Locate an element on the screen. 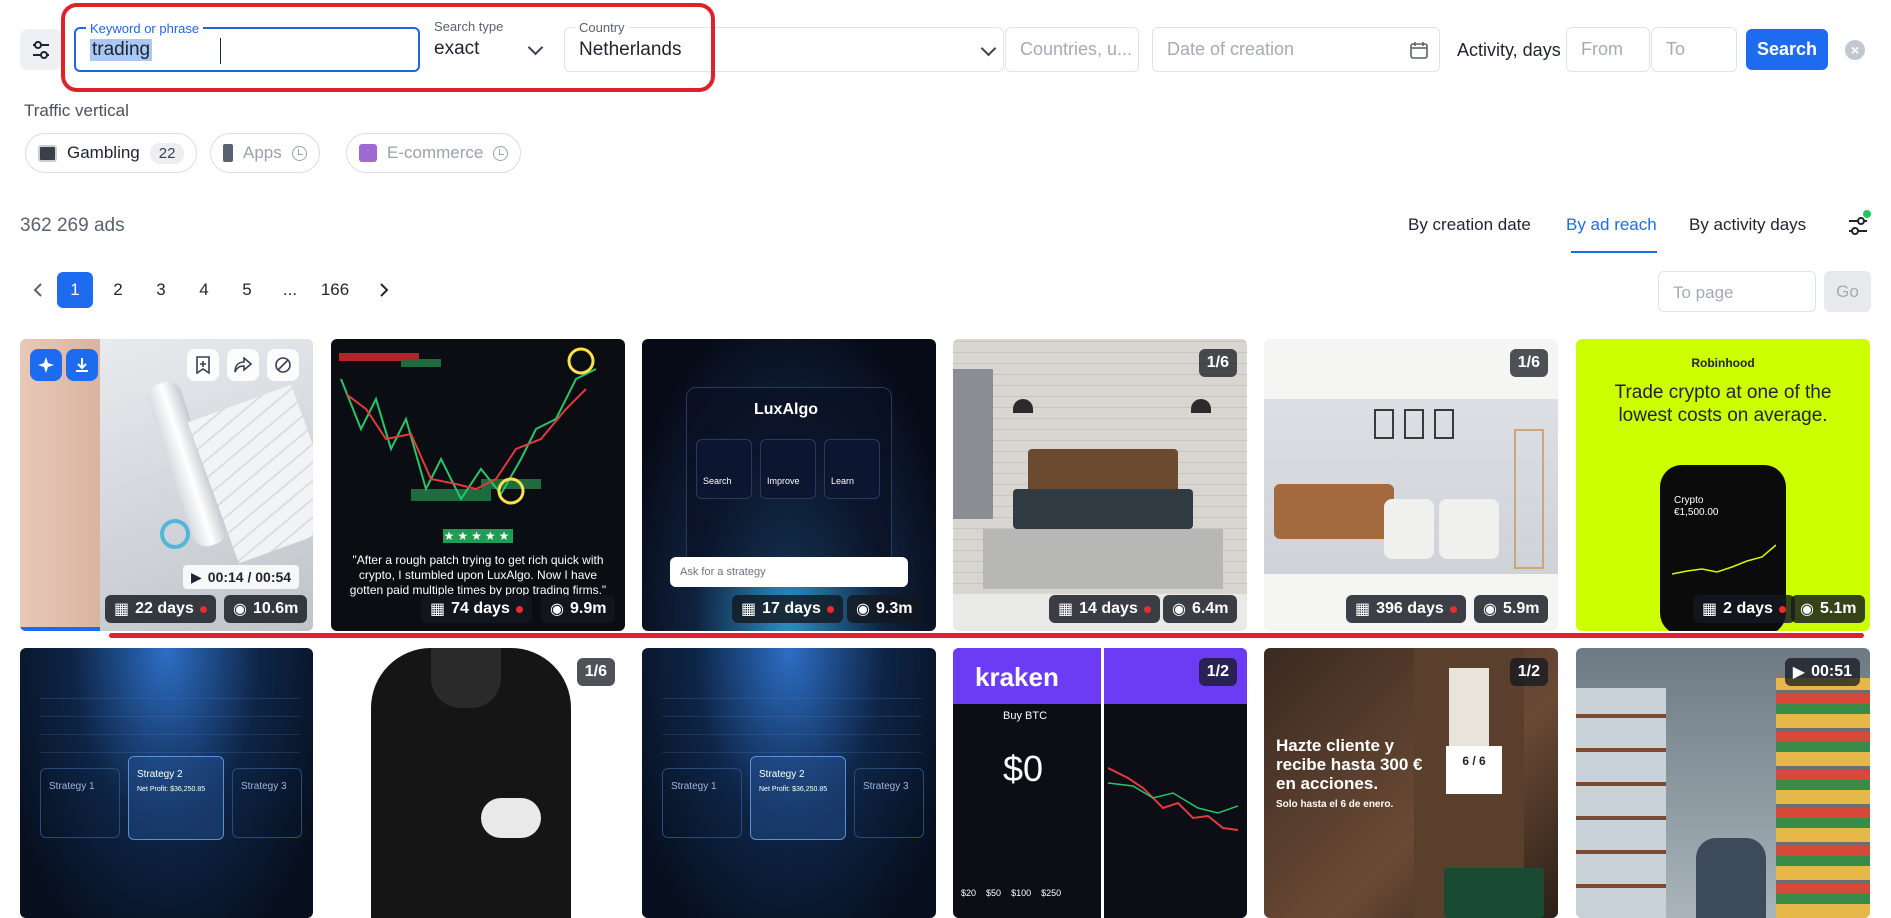 Image resolution: width=1891 pixels, height=918 pixels. phone-crypto-label: Crypto is located at coordinates (1689, 500).